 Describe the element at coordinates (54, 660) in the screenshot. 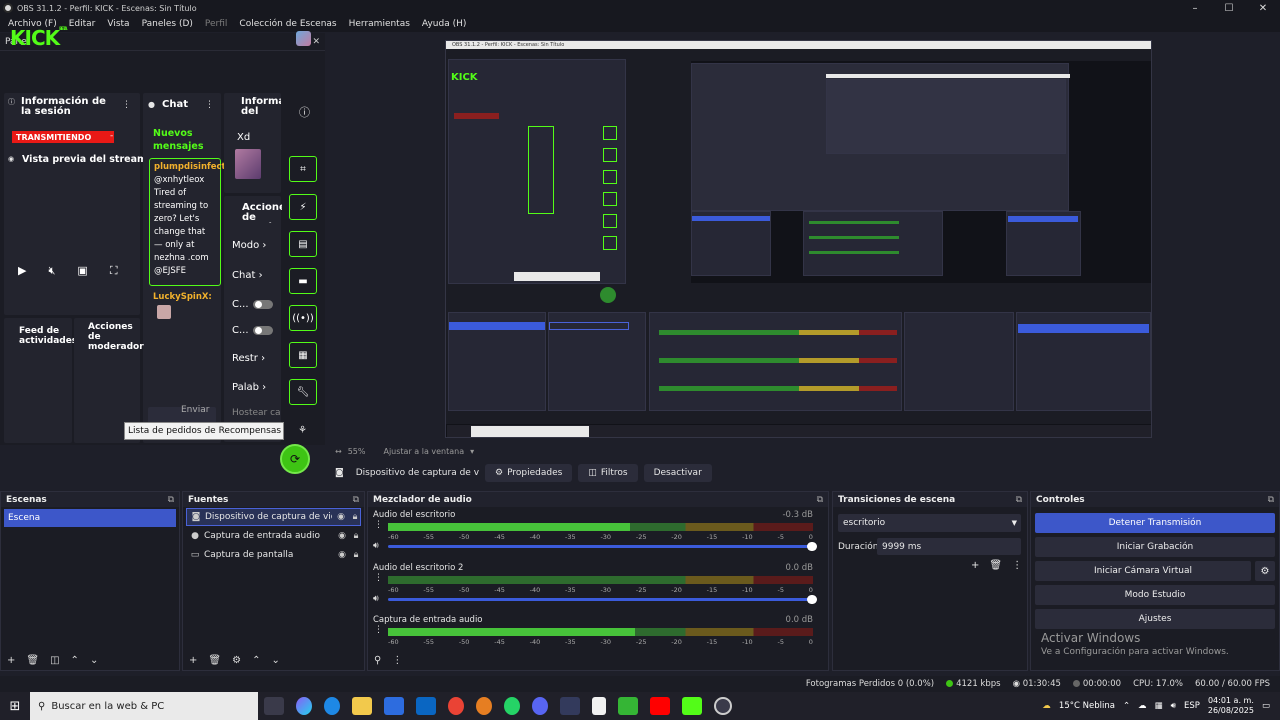

I see `filter-icon: ◫` at that location.